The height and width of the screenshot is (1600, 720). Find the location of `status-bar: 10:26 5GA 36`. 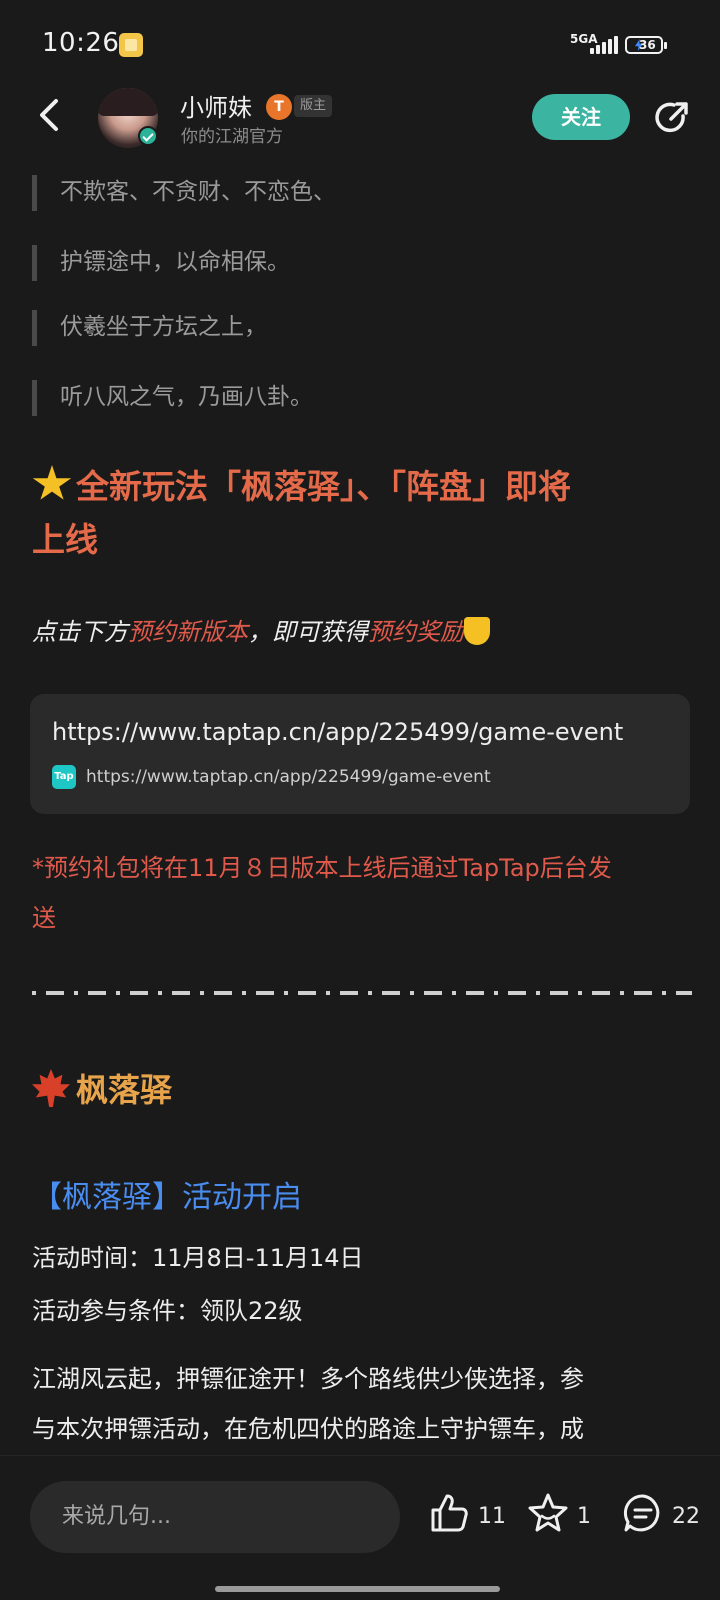

status-bar: 10:26 5GA 36 is located at coordinates (360, 40).